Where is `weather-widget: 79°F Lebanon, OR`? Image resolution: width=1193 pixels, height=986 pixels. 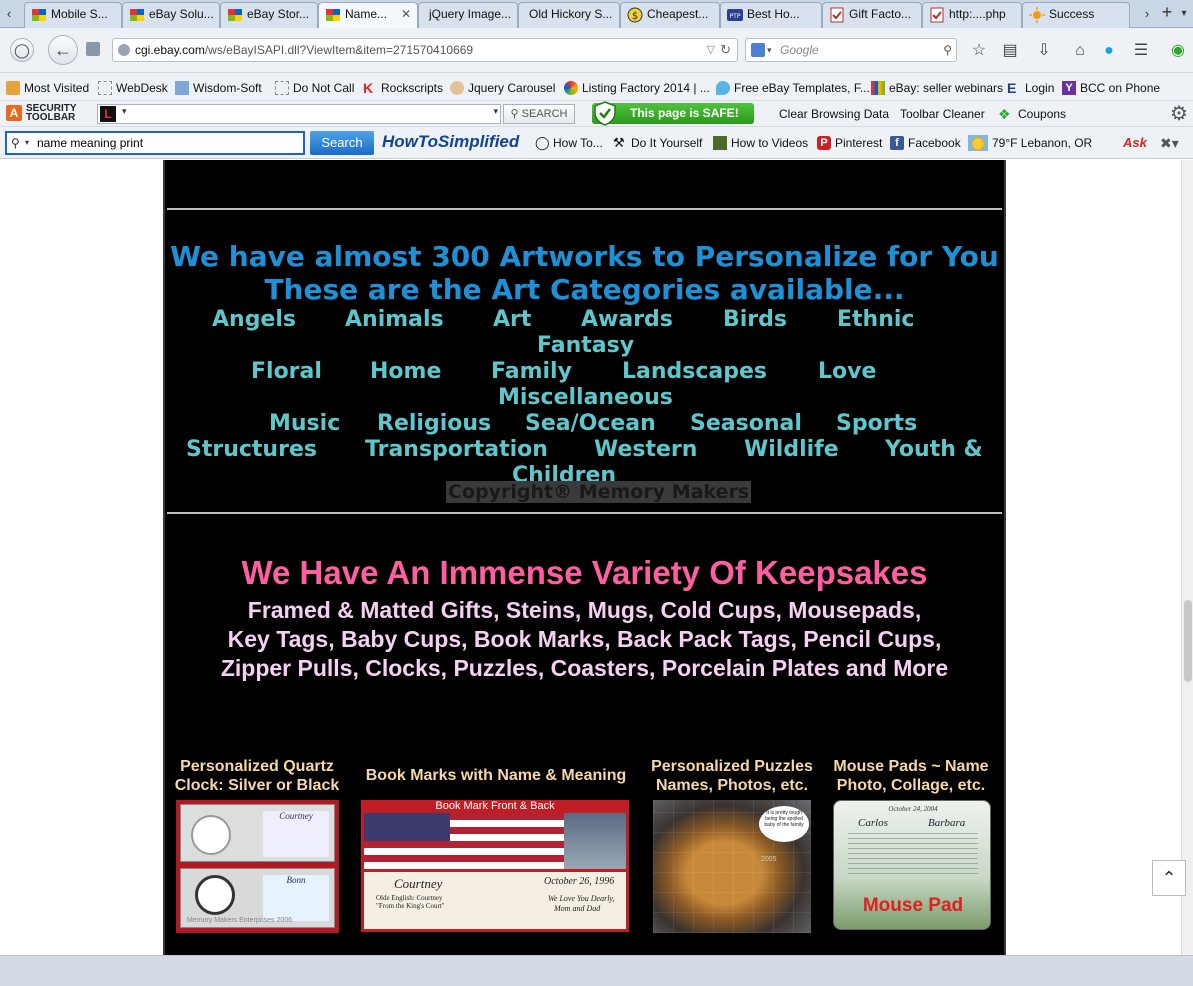 weather-widget: 79°F Lebanon, OR is located at coordinates (1030, 143).